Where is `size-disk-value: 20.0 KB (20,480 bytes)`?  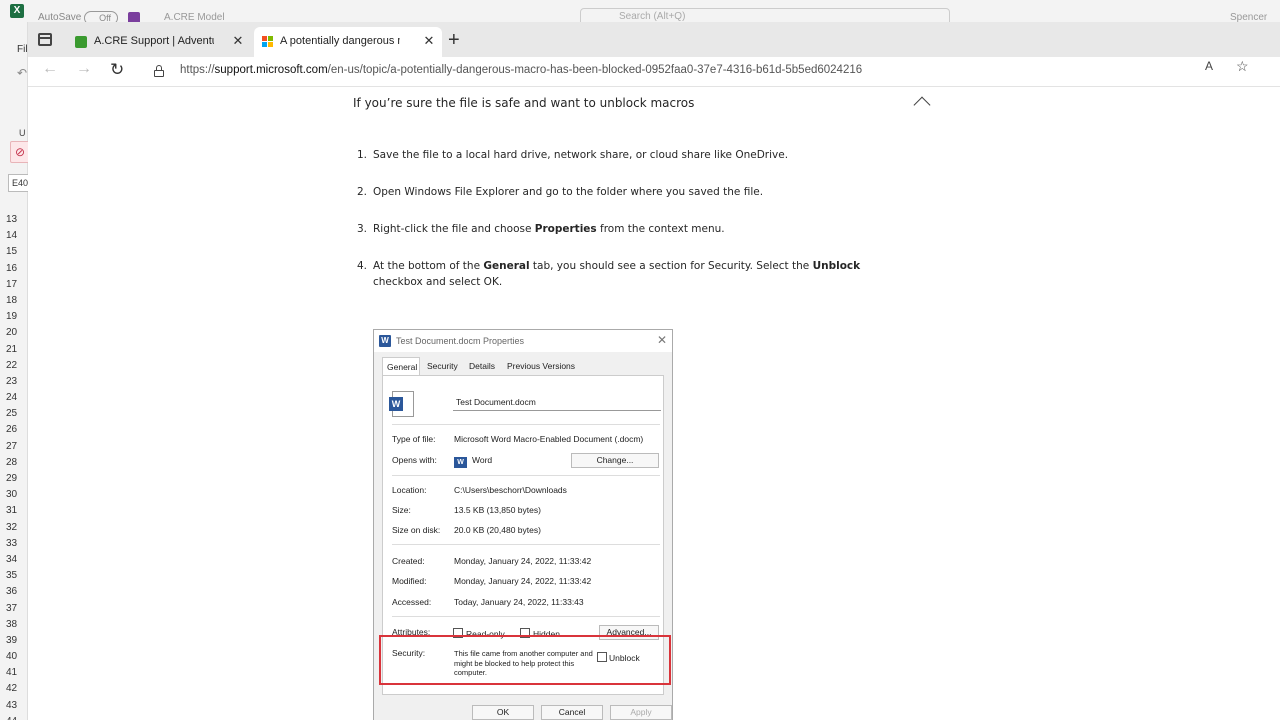
size-disk-value: 20.0 KB (20,480 bytes) is located at coordinates (497, 530).